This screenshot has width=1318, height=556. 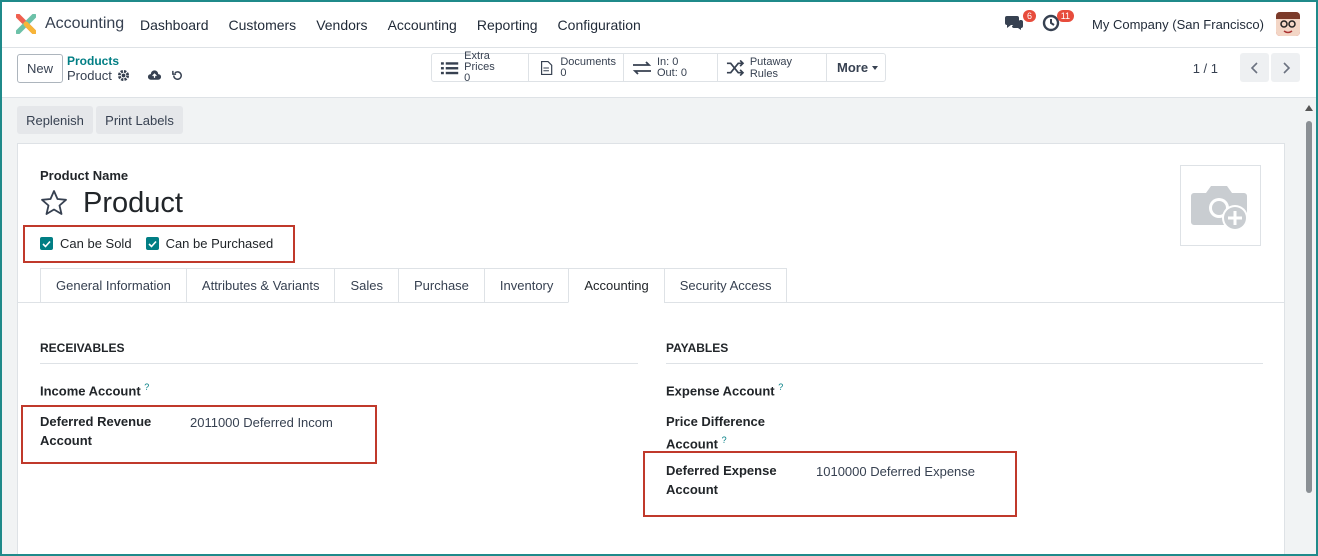 What do you see at coordinates (261, 422) in the screenshot?
I see `deferred-revenue-field: 2011000 Deferred Incom` at bounding box center [261, 422].